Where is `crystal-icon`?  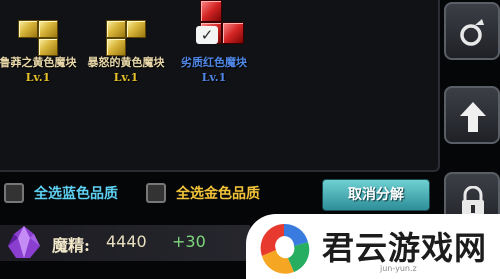 crystal-icon is located at coordinates (24, 242).